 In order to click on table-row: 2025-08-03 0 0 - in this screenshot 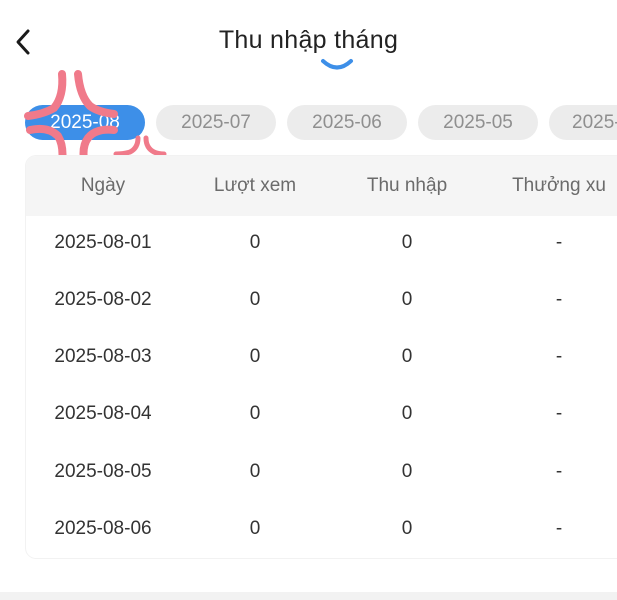, I will do `click(321, 356)`.